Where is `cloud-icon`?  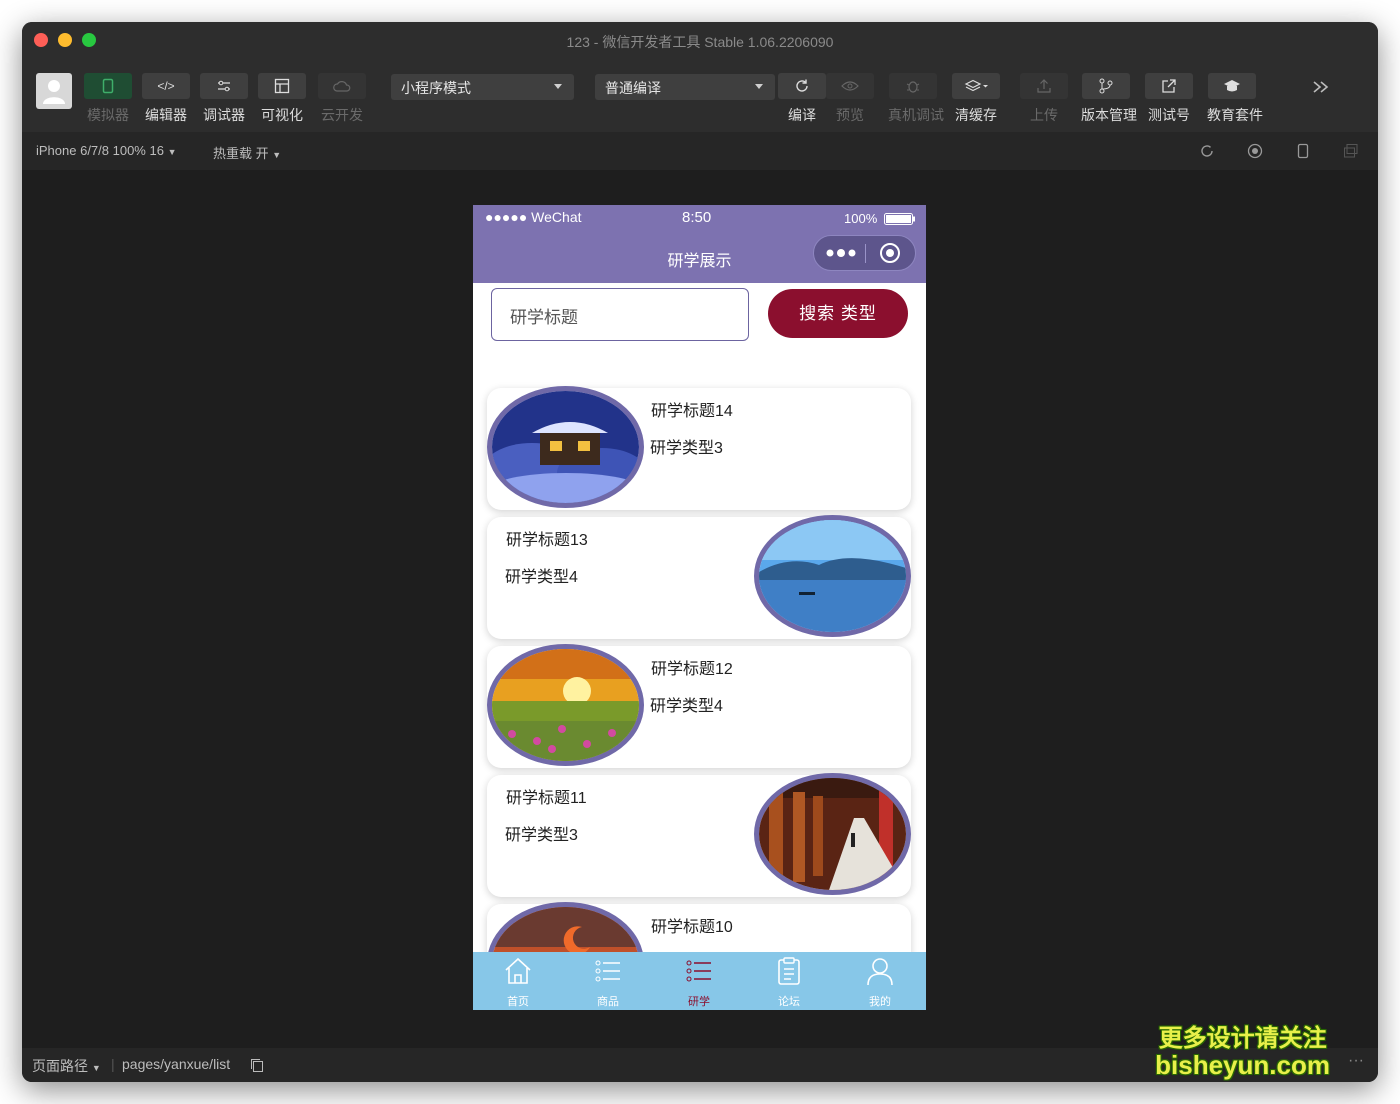 cloud-icon is located at coordinates (342, 86).